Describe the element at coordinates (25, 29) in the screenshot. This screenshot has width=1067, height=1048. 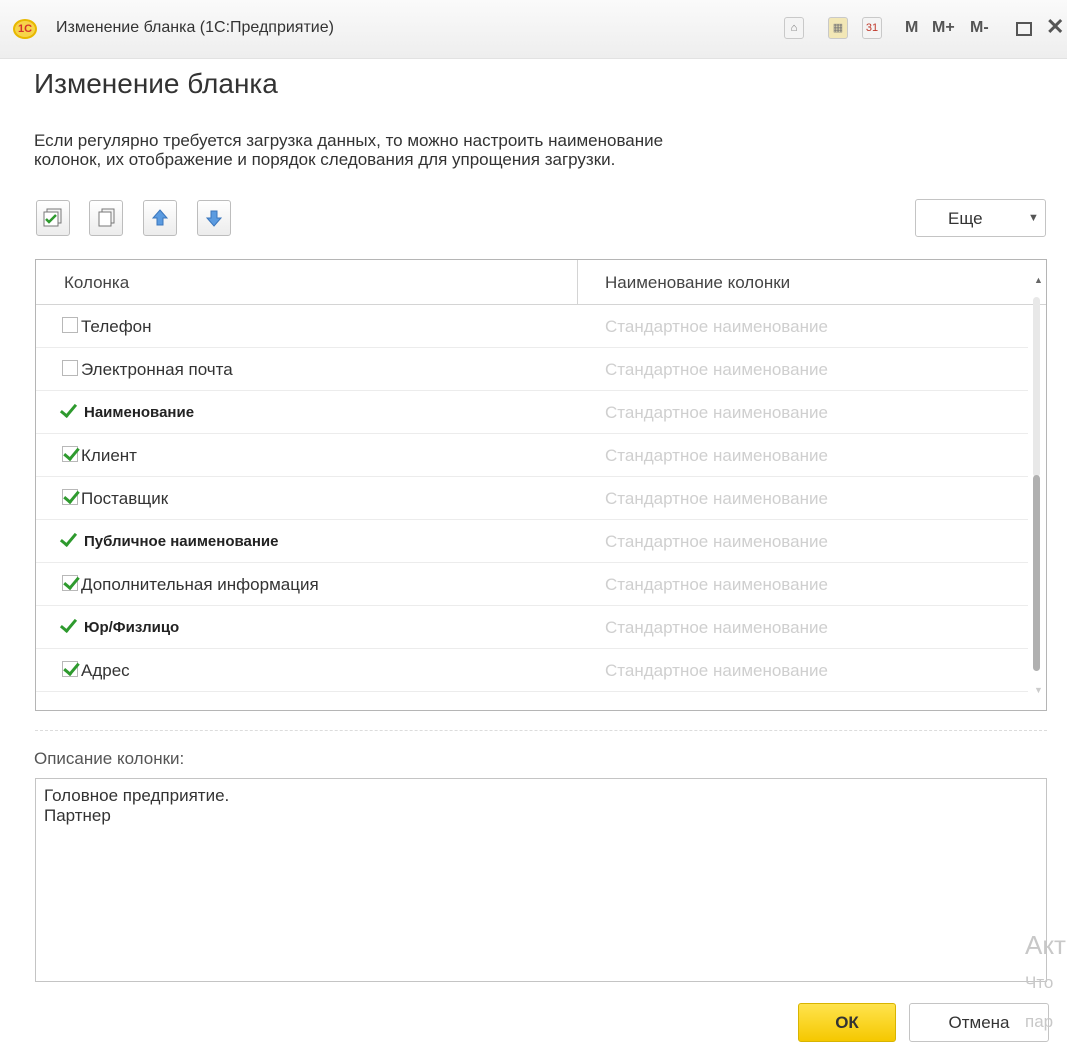
I see `1c-logo-icon: 1С` at that location.